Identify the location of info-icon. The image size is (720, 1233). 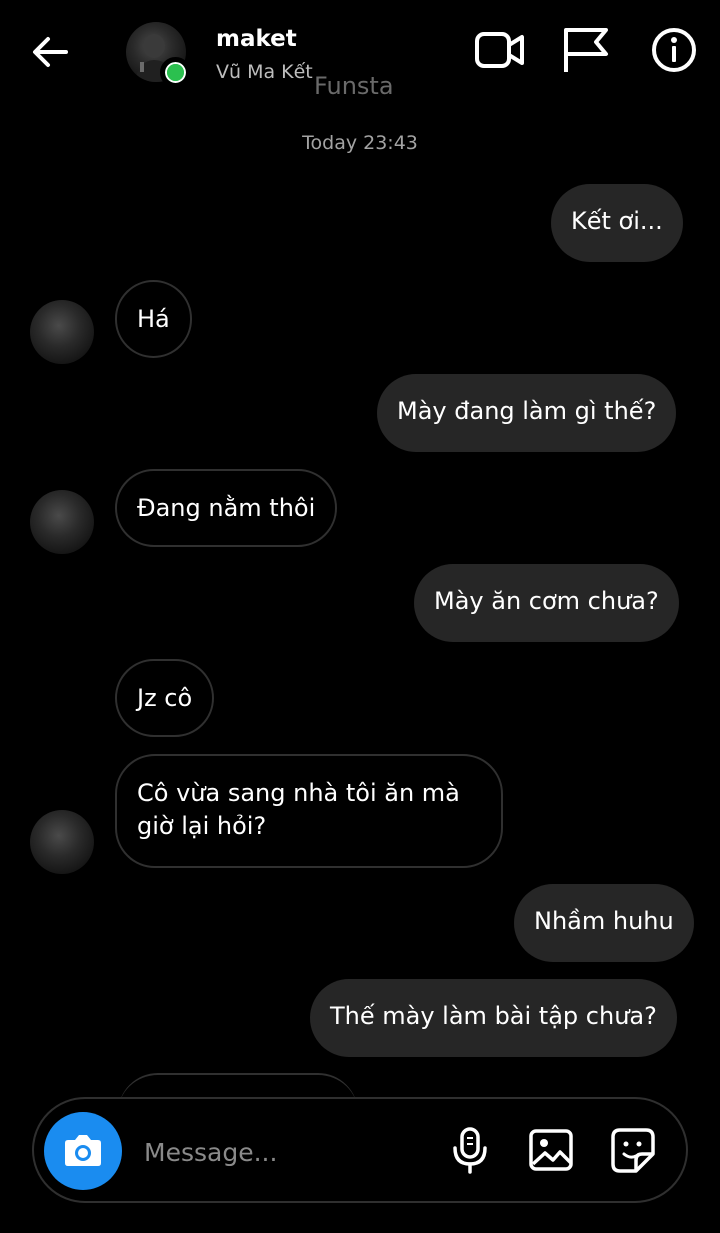
(674, 50).